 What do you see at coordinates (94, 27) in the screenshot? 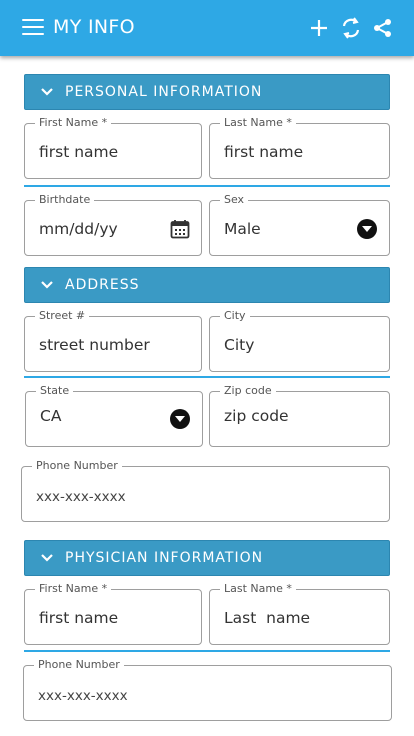
I see `page-title: MY INFO` at bounding box center [94, 27].